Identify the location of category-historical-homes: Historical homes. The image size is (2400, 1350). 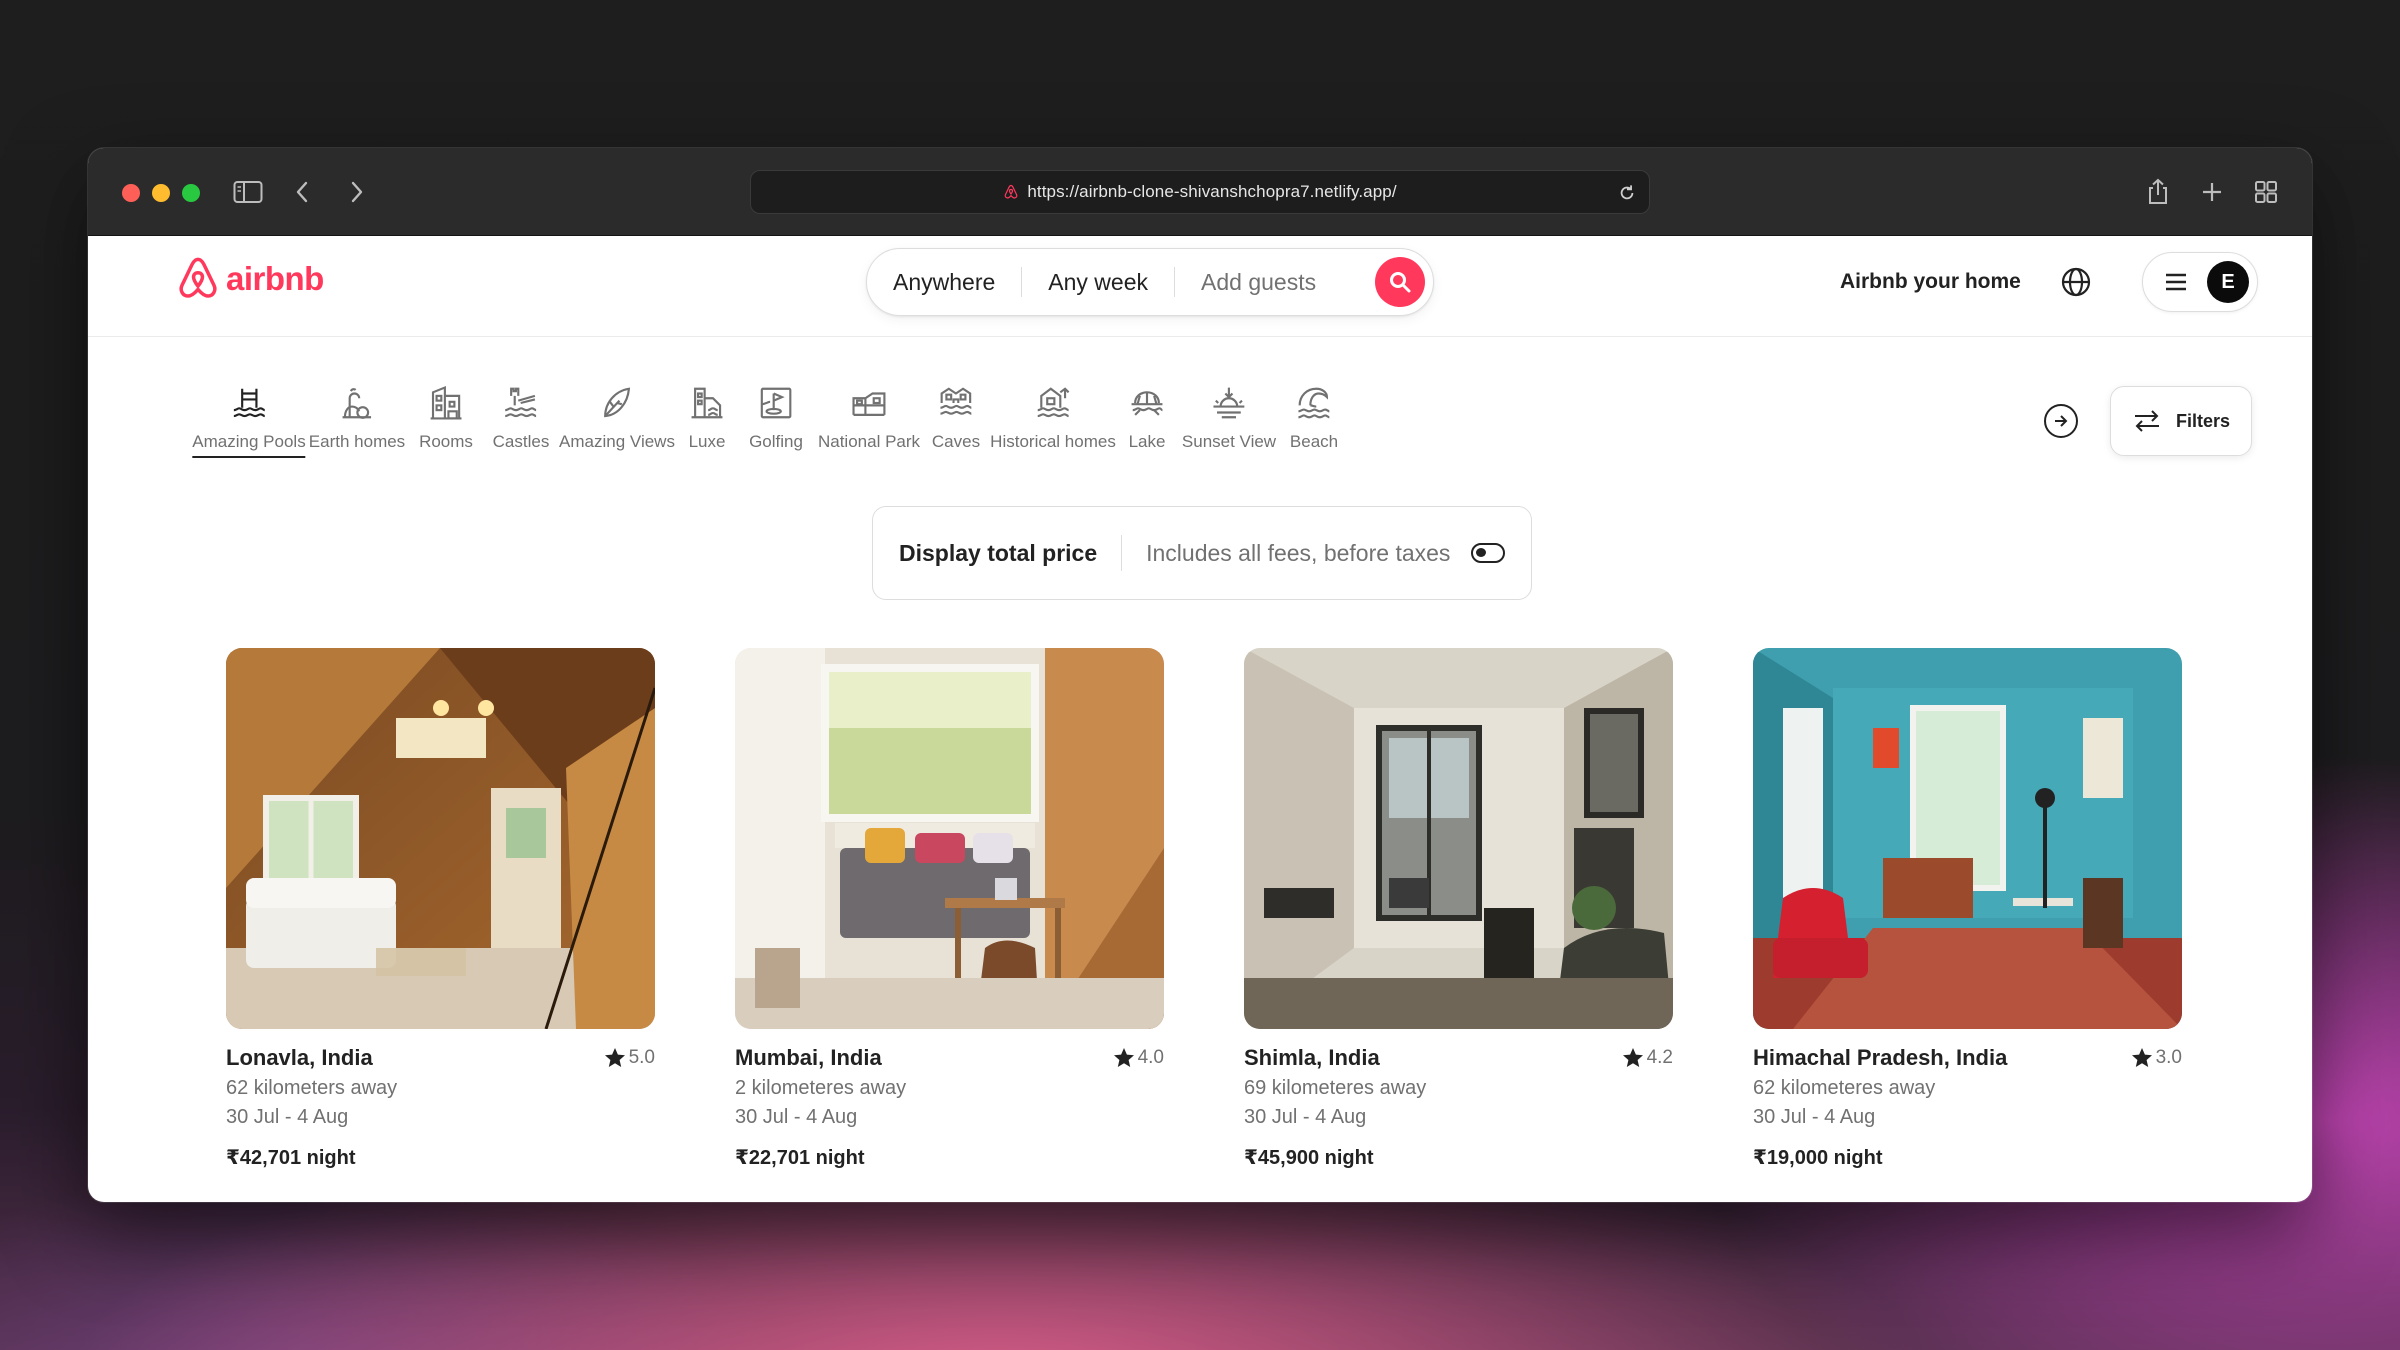
(1053, 420).